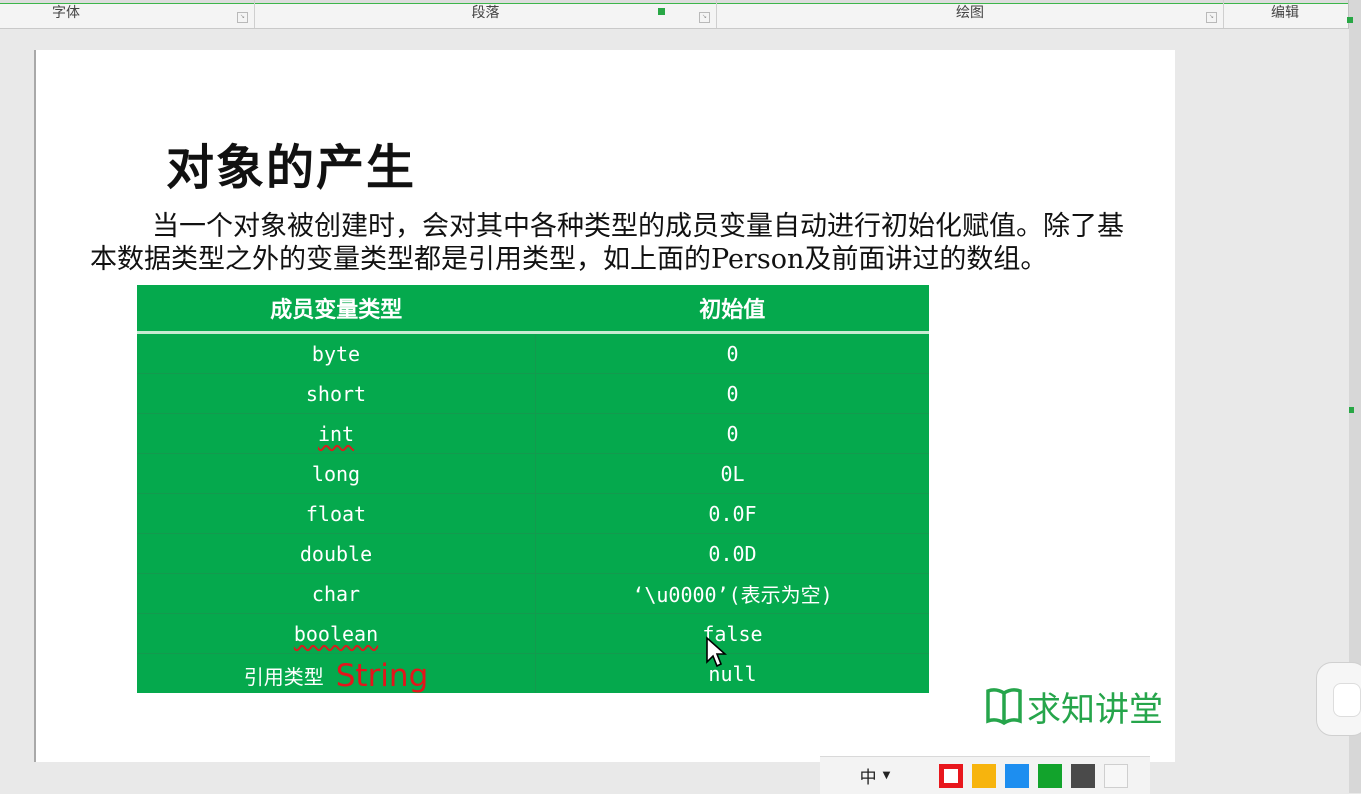 The height and width of the screenshot is (794, 1361). I want to click on value-cell: null, so click(732, 673).